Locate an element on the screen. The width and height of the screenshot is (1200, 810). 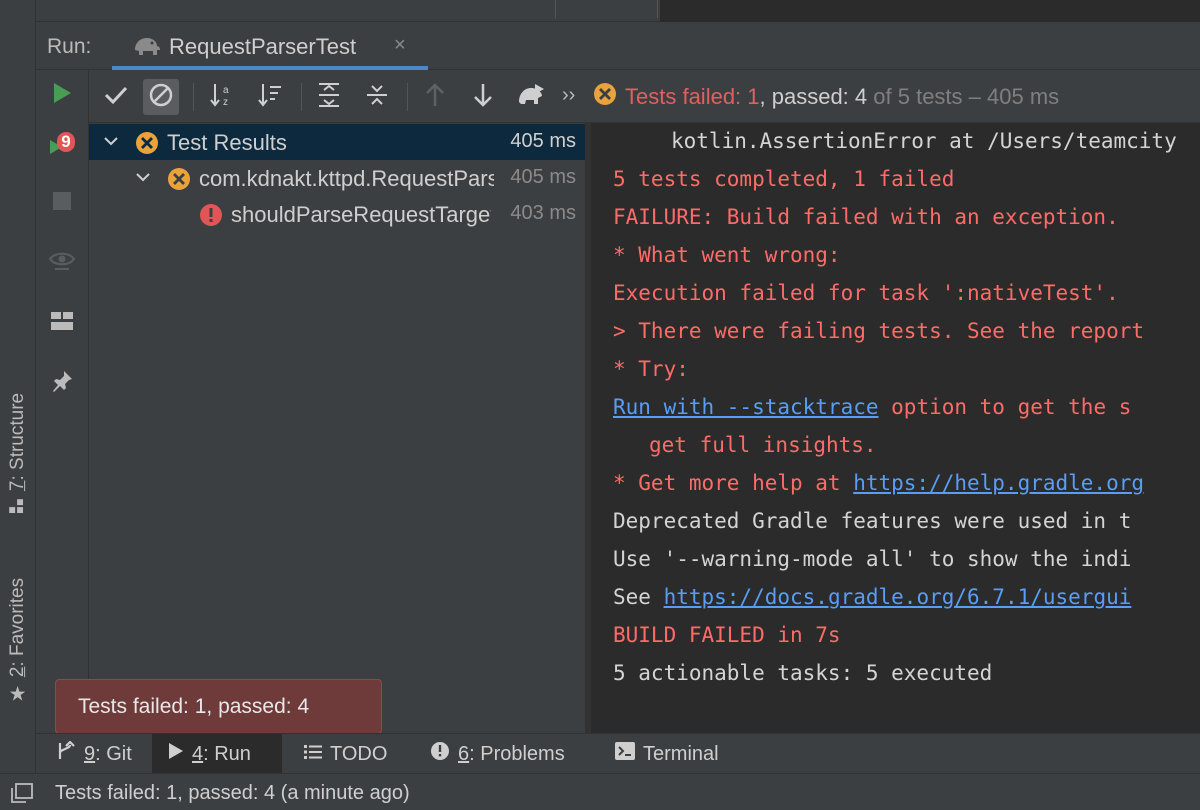
sort-by-duration-button is located at coordinates (270, 97).